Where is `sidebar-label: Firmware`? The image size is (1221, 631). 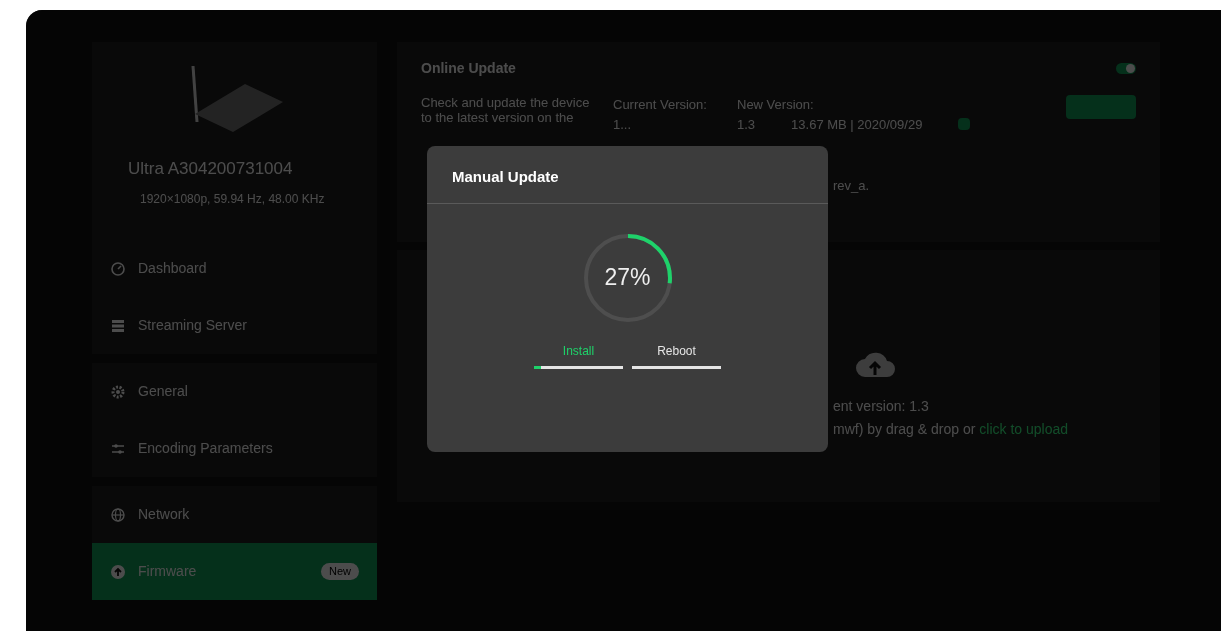
sidebar-label: Firmware is located at coordinates (168, 571).